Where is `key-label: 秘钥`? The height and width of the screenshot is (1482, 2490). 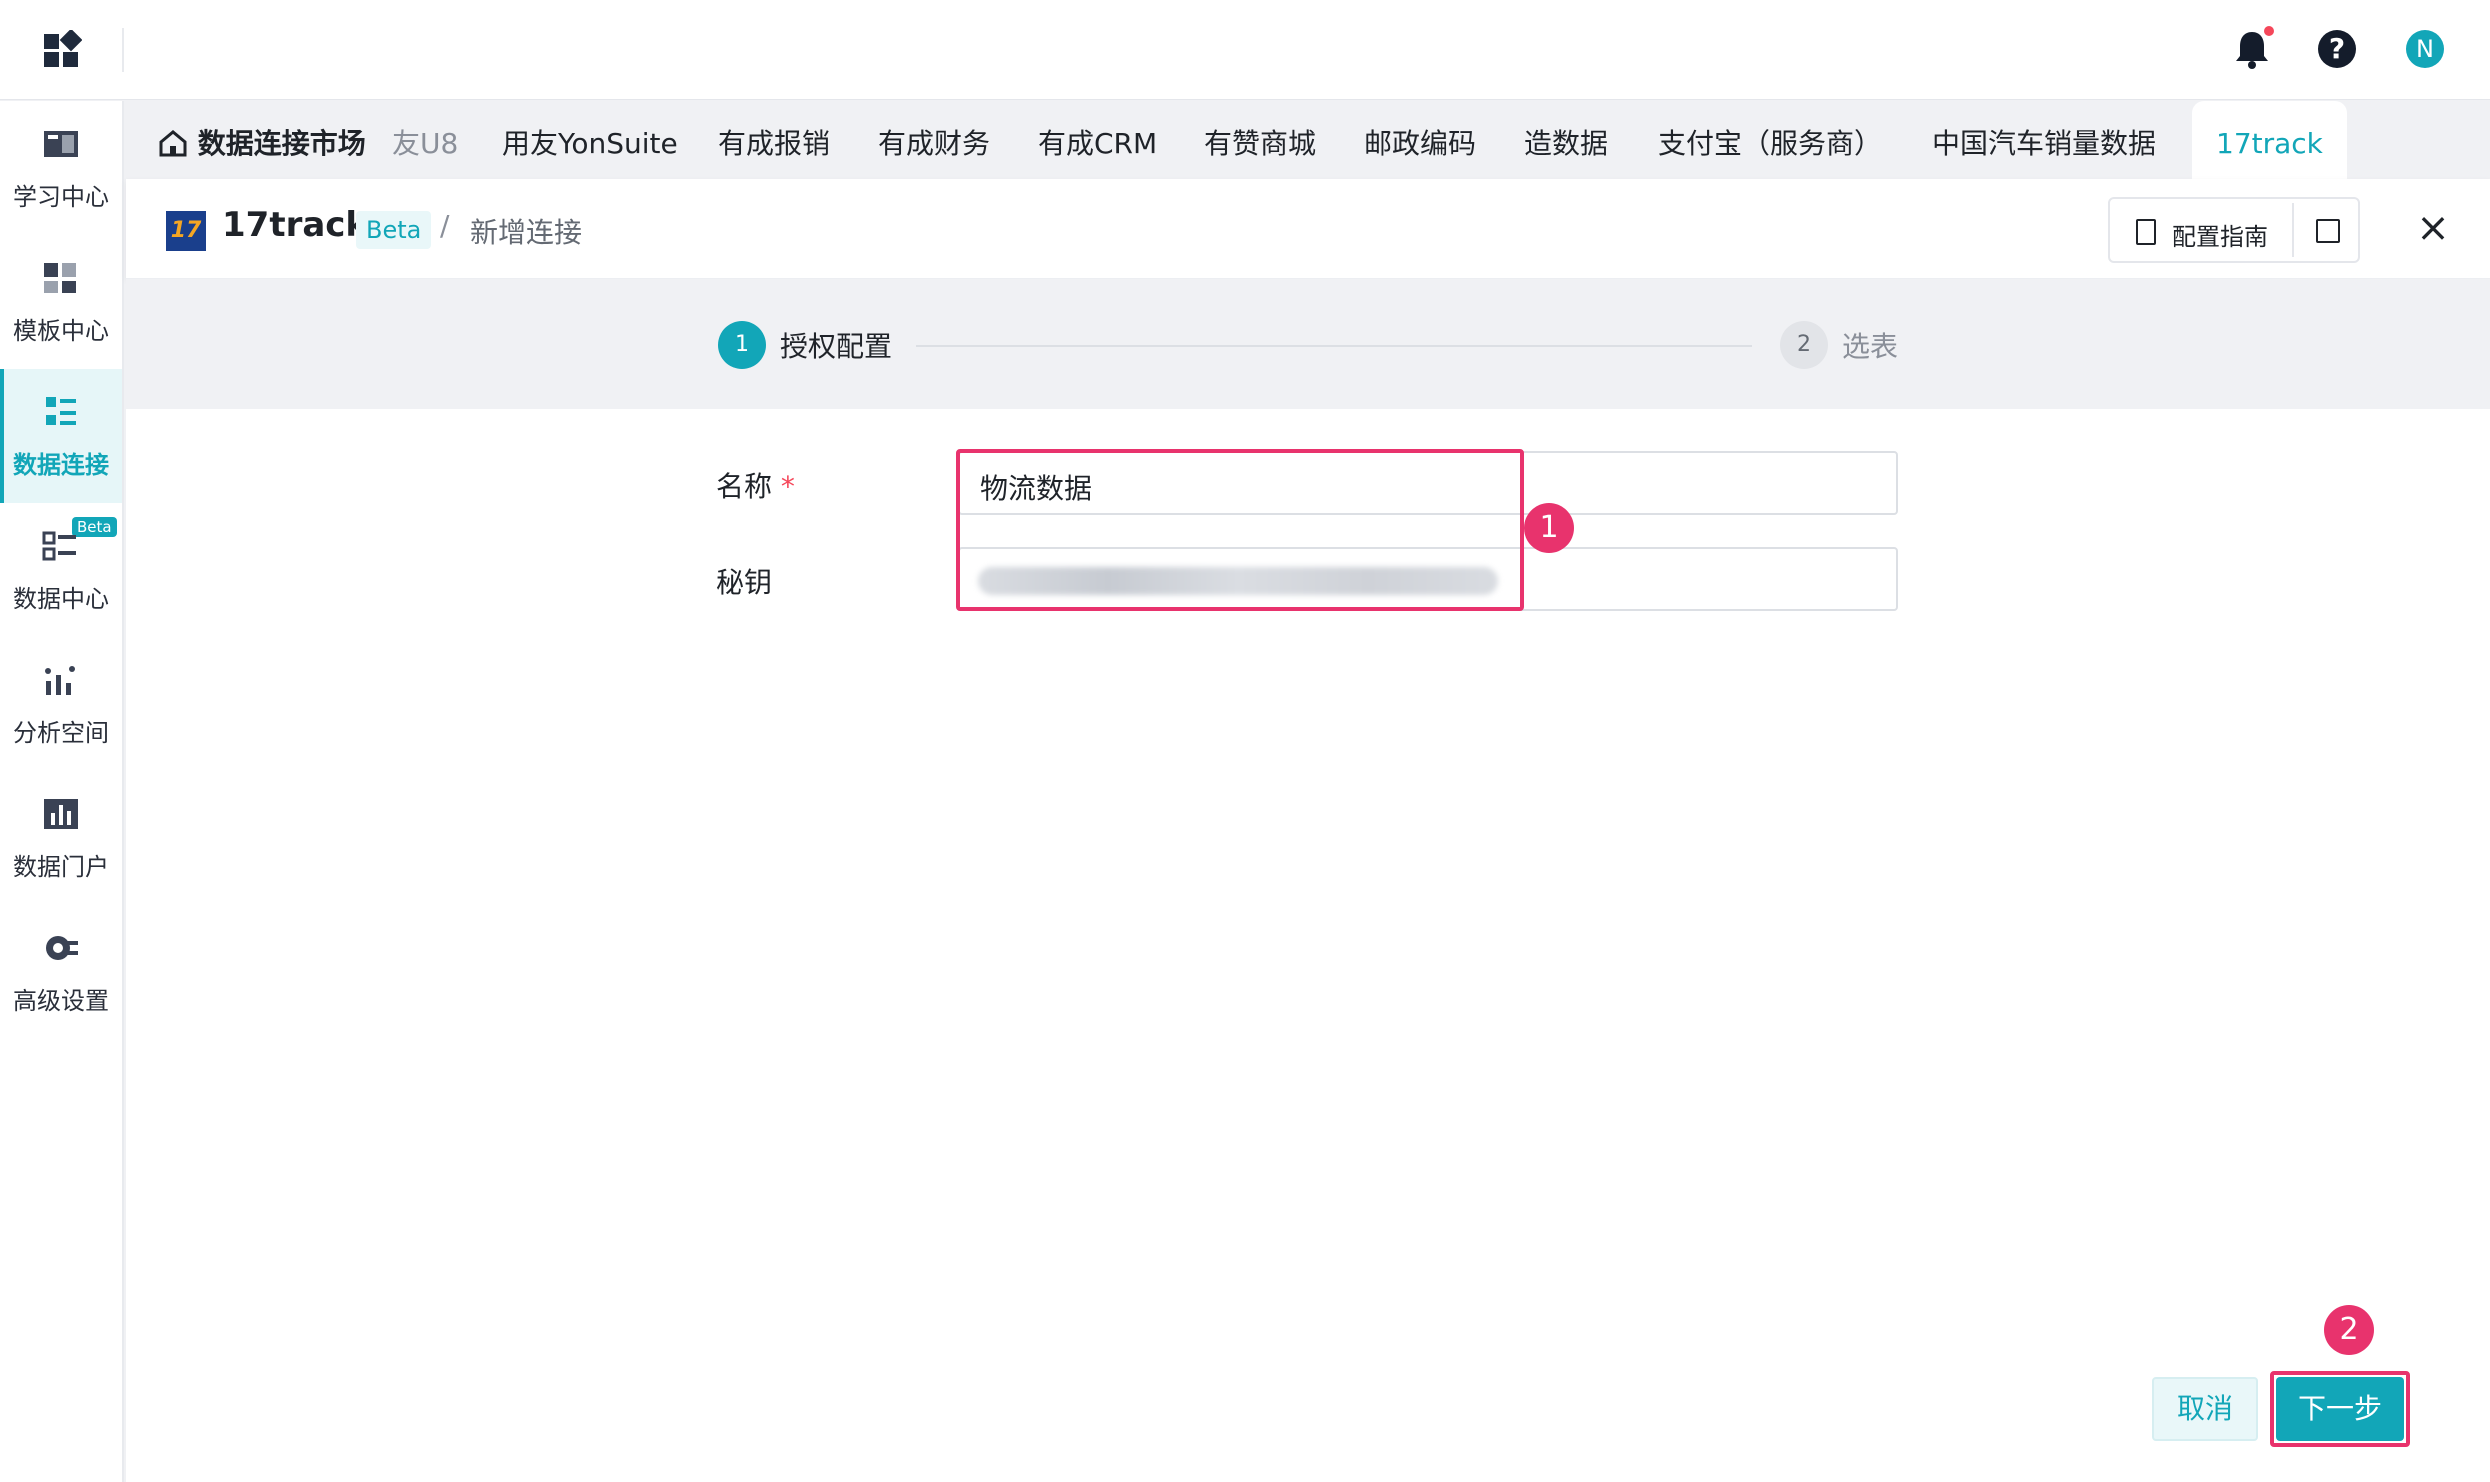
key-label: 秘钥 is located at coordinates (744, 582).